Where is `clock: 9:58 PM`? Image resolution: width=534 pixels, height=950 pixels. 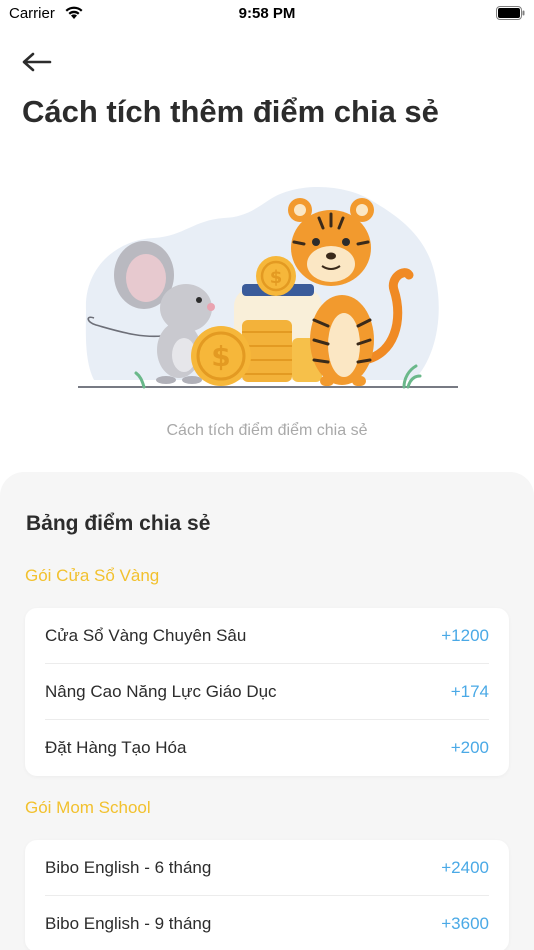
clock: 9:58 PM is located at coordinates (267, 13).